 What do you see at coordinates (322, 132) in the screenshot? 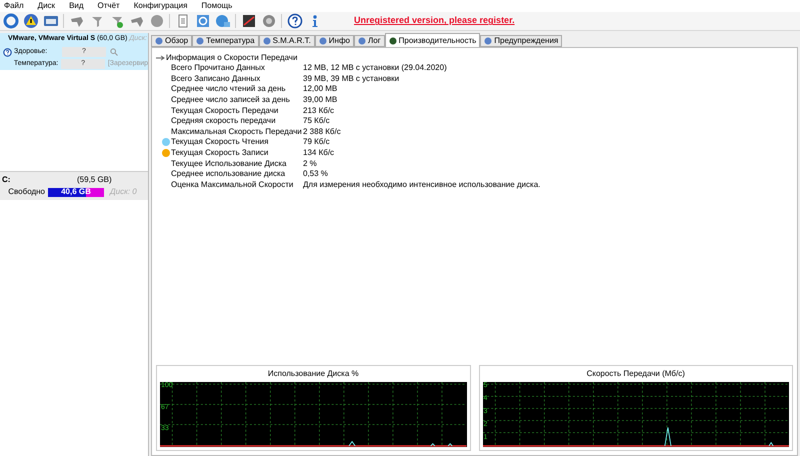
I see `property-value: 2 388 Кб/с` at bounding box center [322, 132].